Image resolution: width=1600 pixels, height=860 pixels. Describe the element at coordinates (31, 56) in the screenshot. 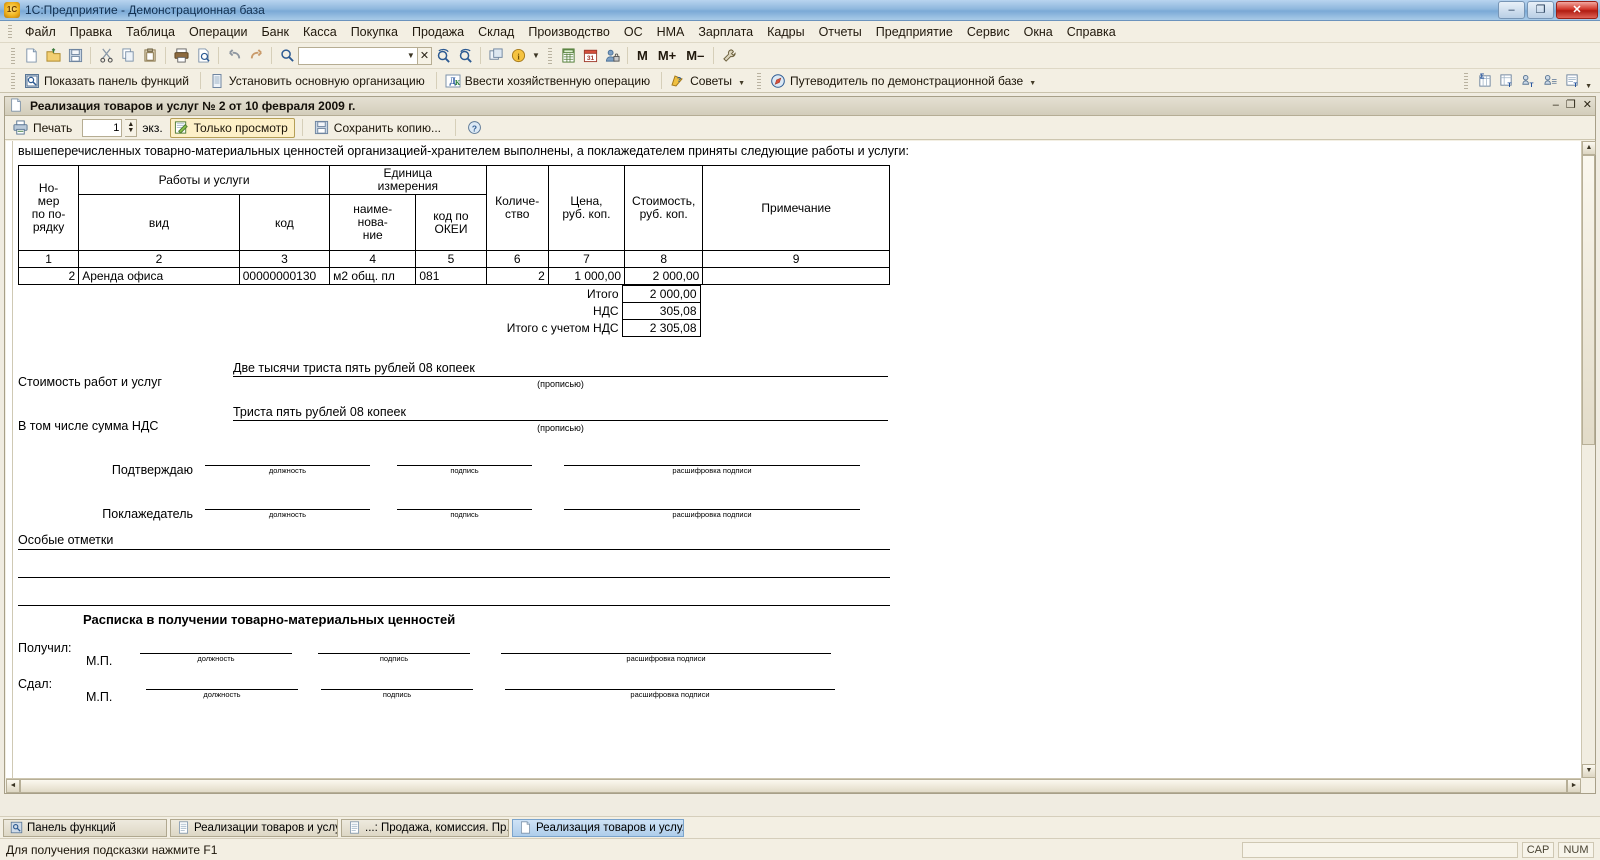

I see `new-document-icon` at that location.